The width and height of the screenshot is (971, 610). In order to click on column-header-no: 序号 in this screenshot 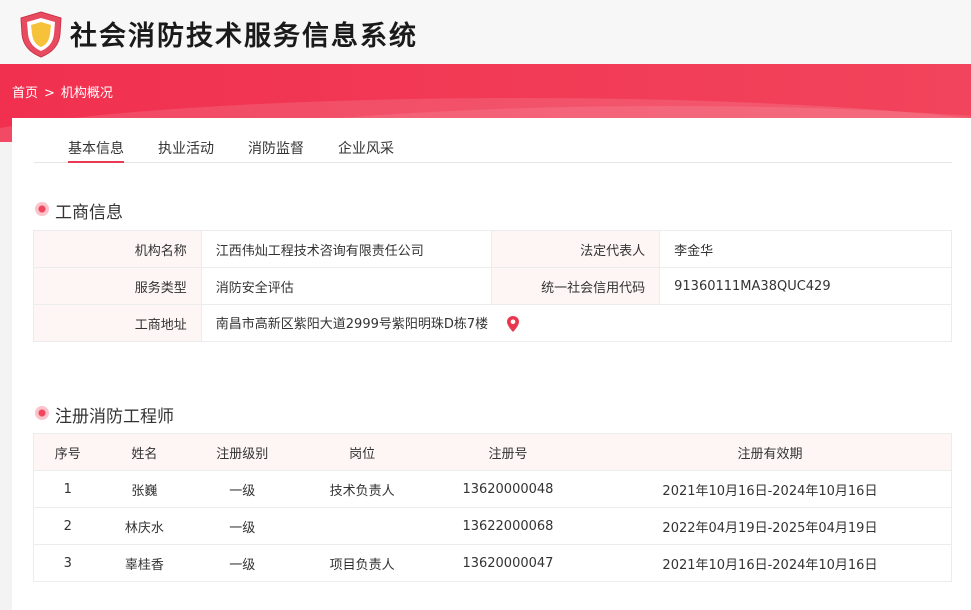, I will do `click(67, 452)`.